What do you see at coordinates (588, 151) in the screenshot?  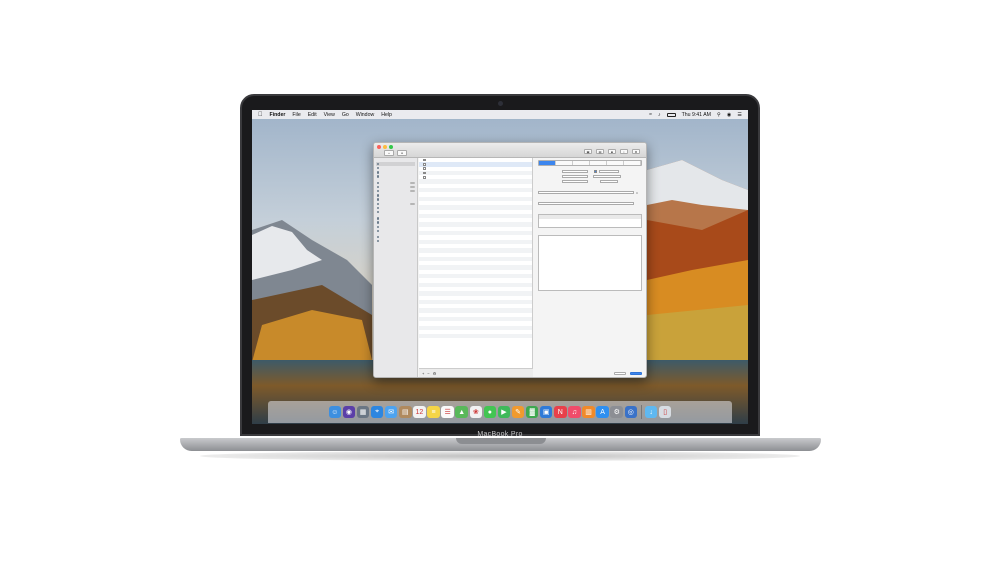 I see `toolbar-item: ▣` at bounding box center [588, 151].